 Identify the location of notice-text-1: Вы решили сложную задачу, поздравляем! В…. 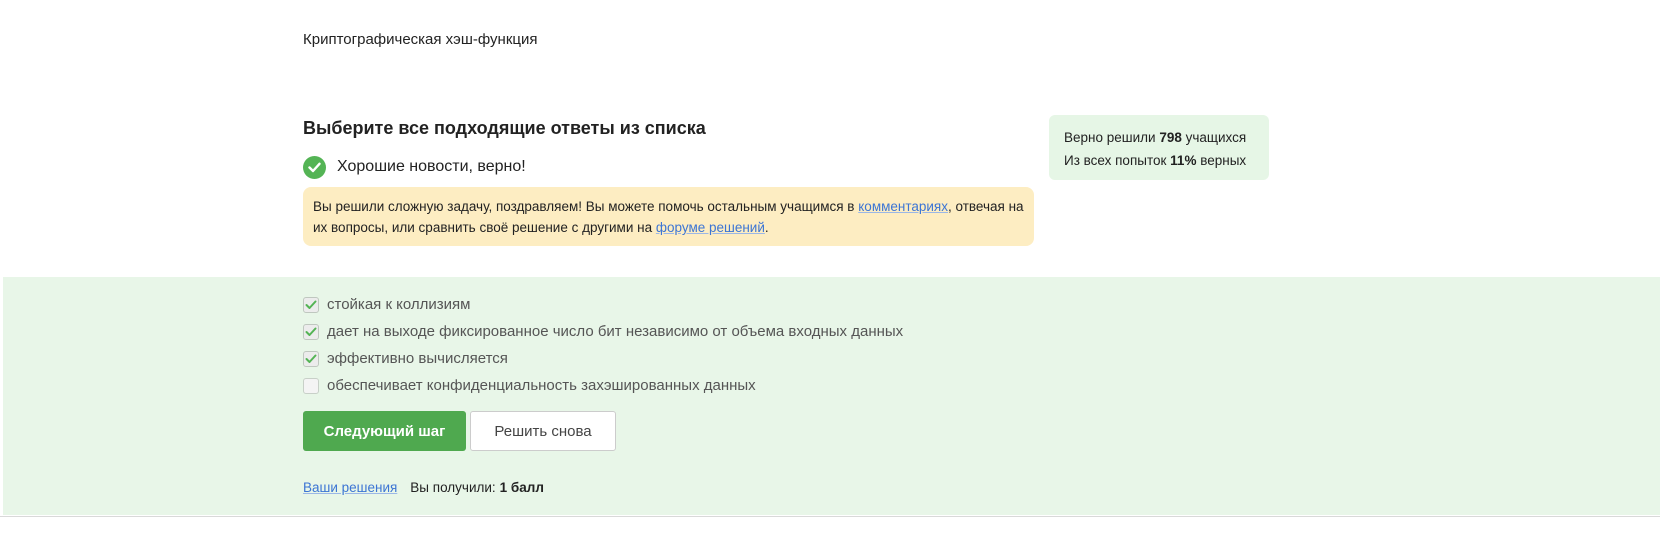
(584, 206).